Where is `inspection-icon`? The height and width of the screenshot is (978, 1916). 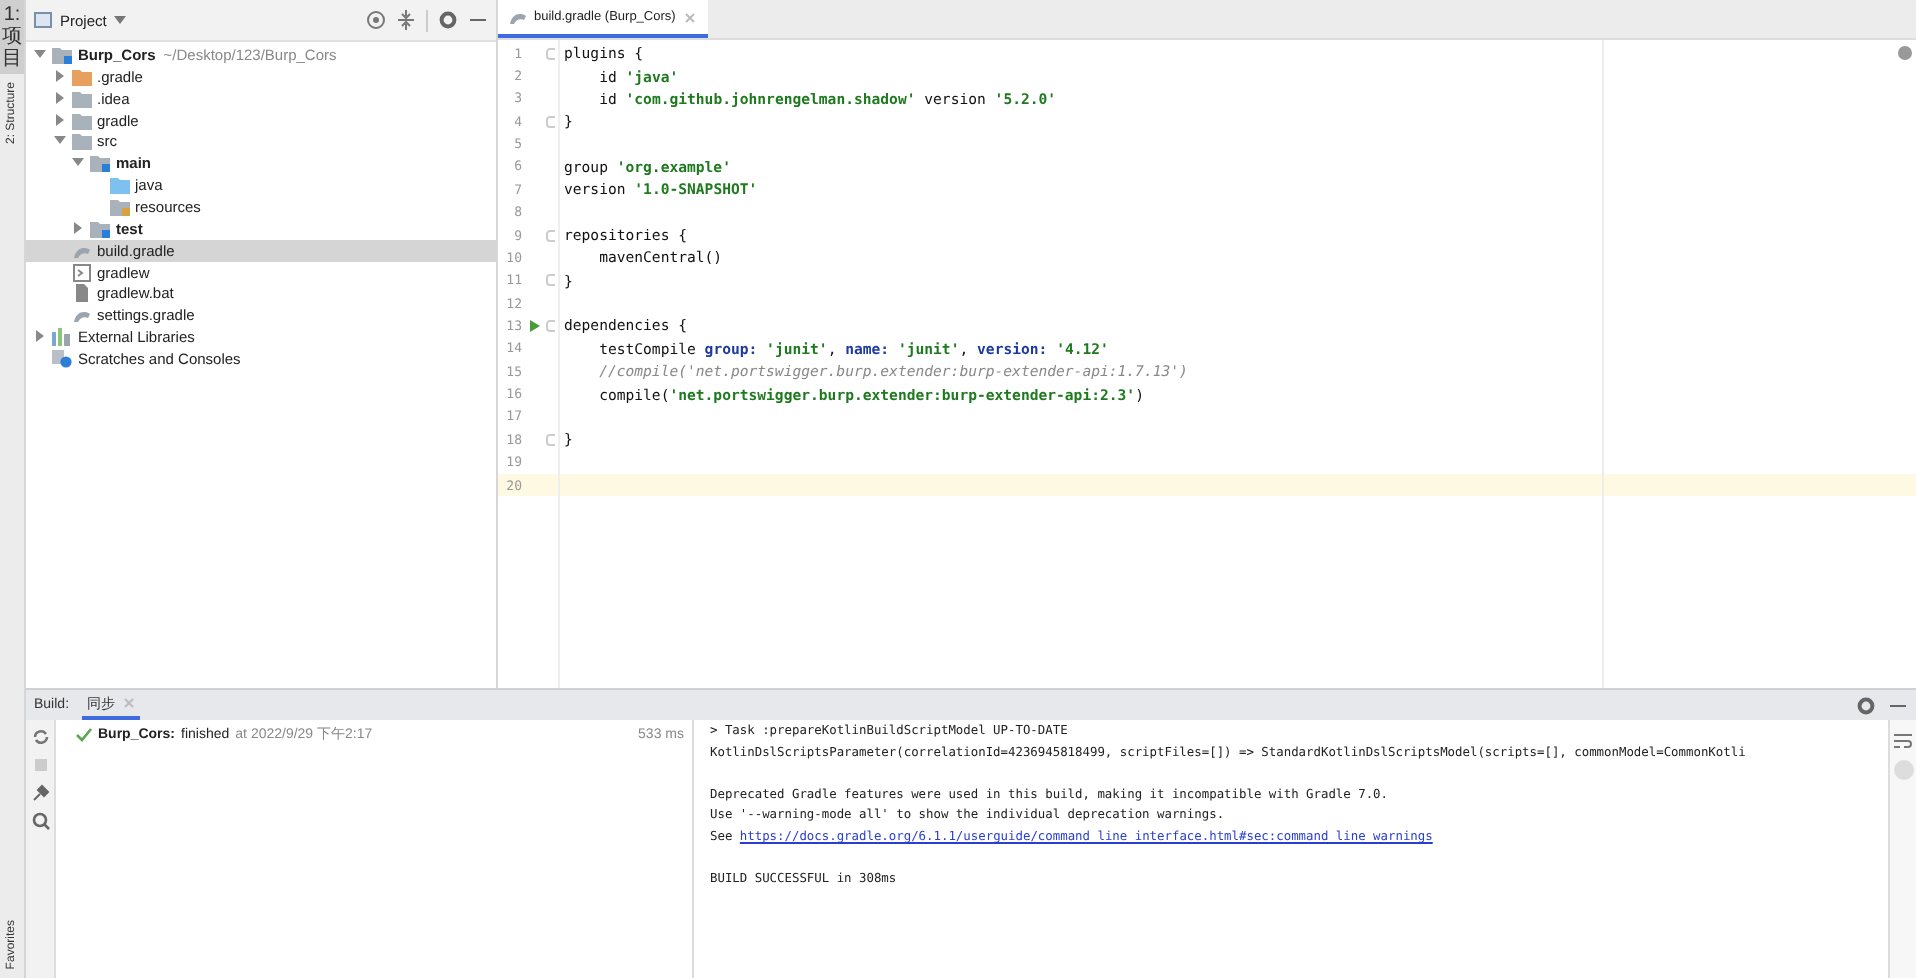 inspection-icon is located at coordinates (1905, 53).